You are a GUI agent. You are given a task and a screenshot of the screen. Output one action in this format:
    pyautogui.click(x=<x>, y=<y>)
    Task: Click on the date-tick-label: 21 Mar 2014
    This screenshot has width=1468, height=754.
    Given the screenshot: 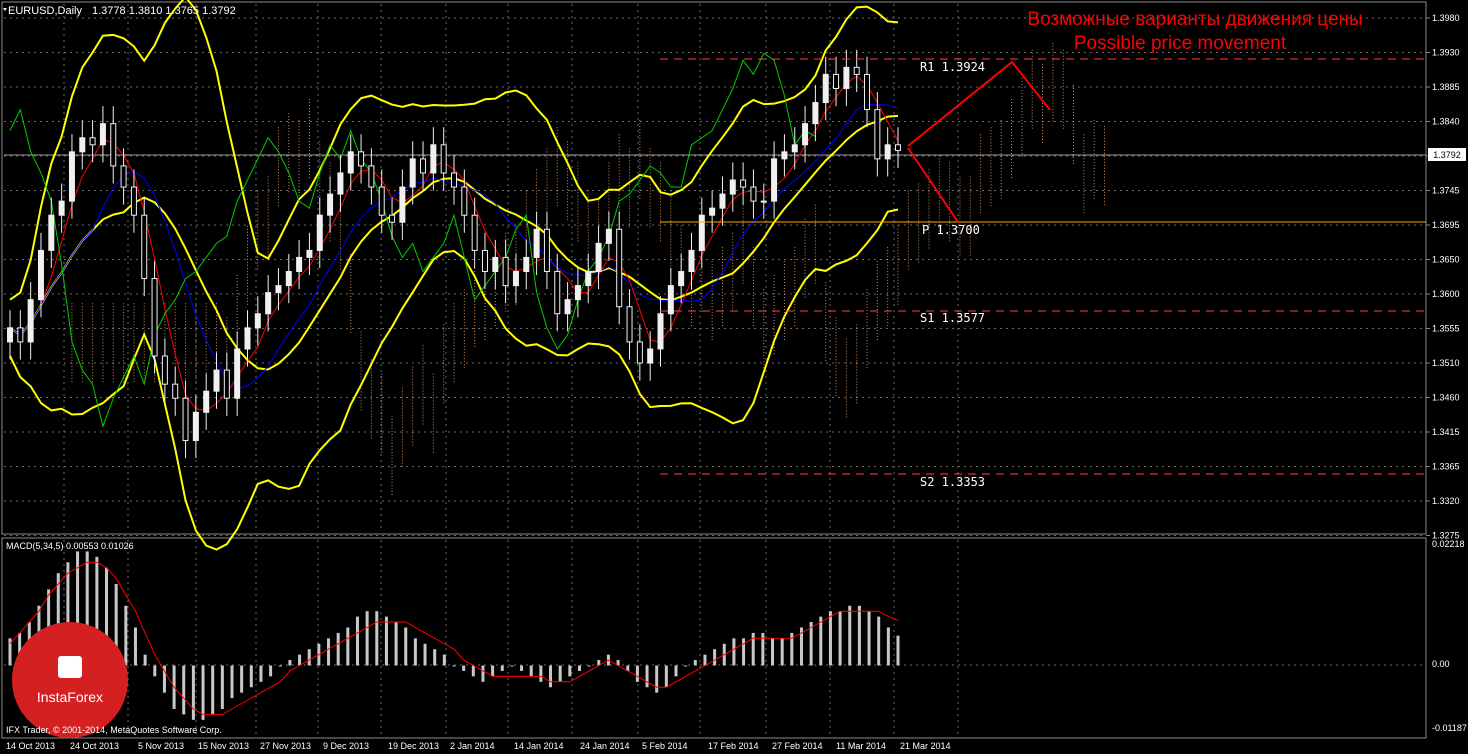 What is the action you would take?
    pyautogui.click(x=925, y=746)
    